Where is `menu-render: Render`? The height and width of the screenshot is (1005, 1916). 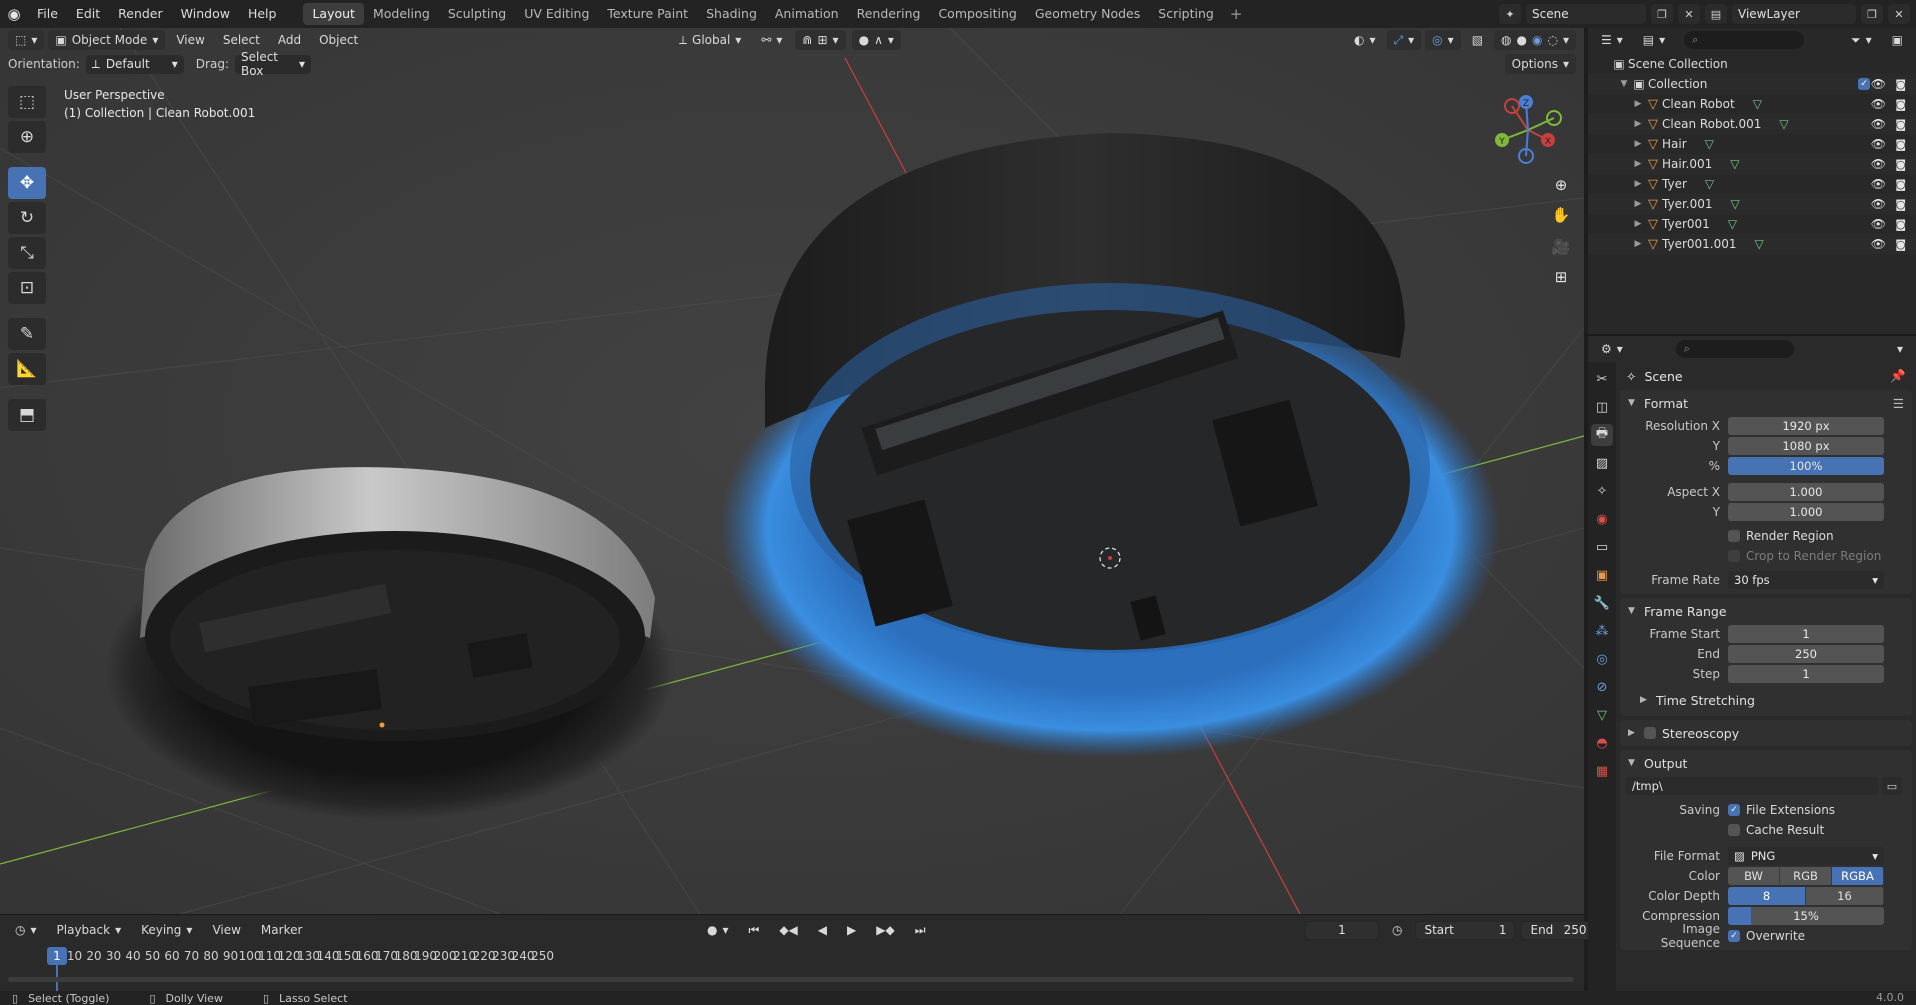 menu-render: Render is located at coordinates (140, 14).